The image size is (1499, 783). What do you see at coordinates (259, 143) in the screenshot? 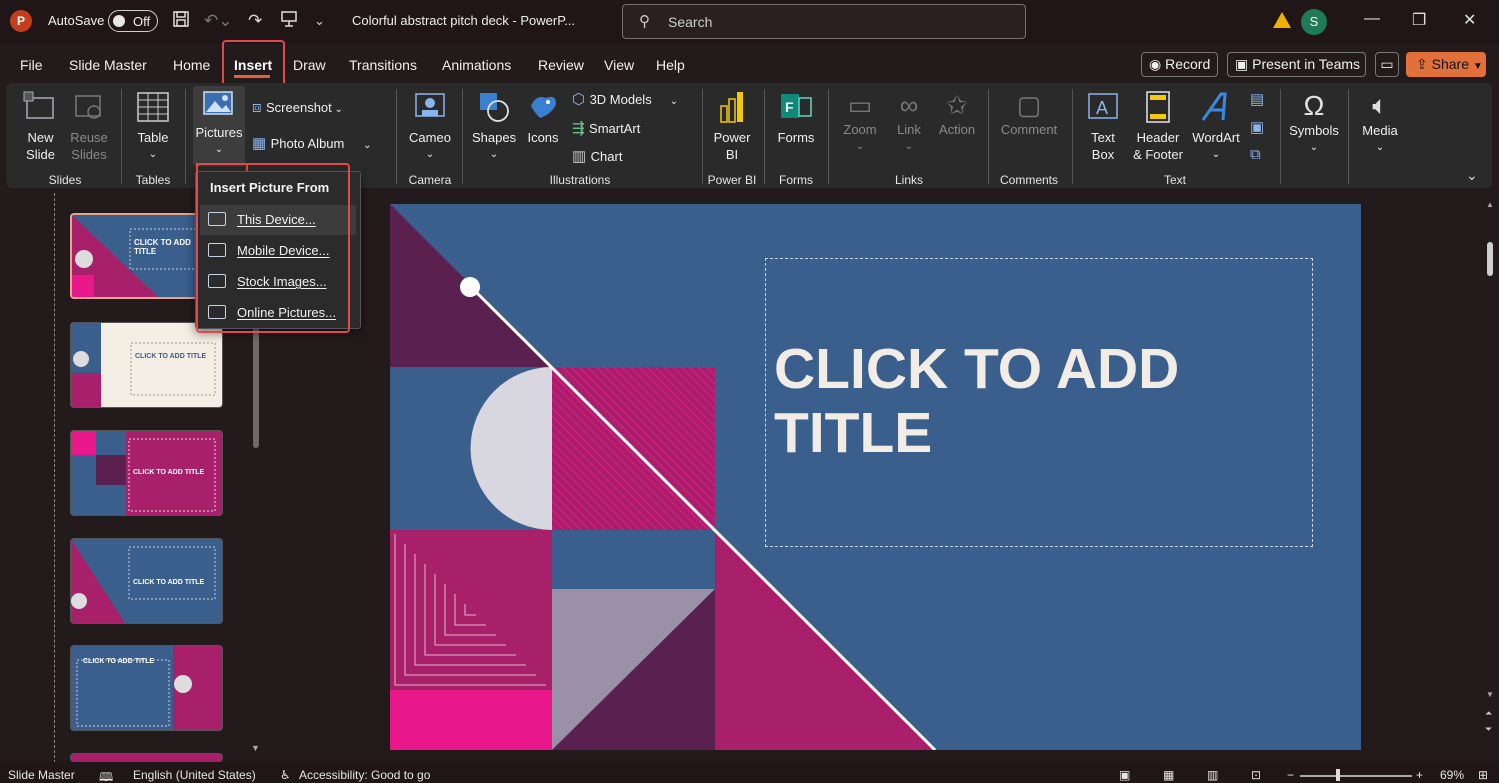
I see `photo-album-icon: ▦` at bounding box center [259, 143].